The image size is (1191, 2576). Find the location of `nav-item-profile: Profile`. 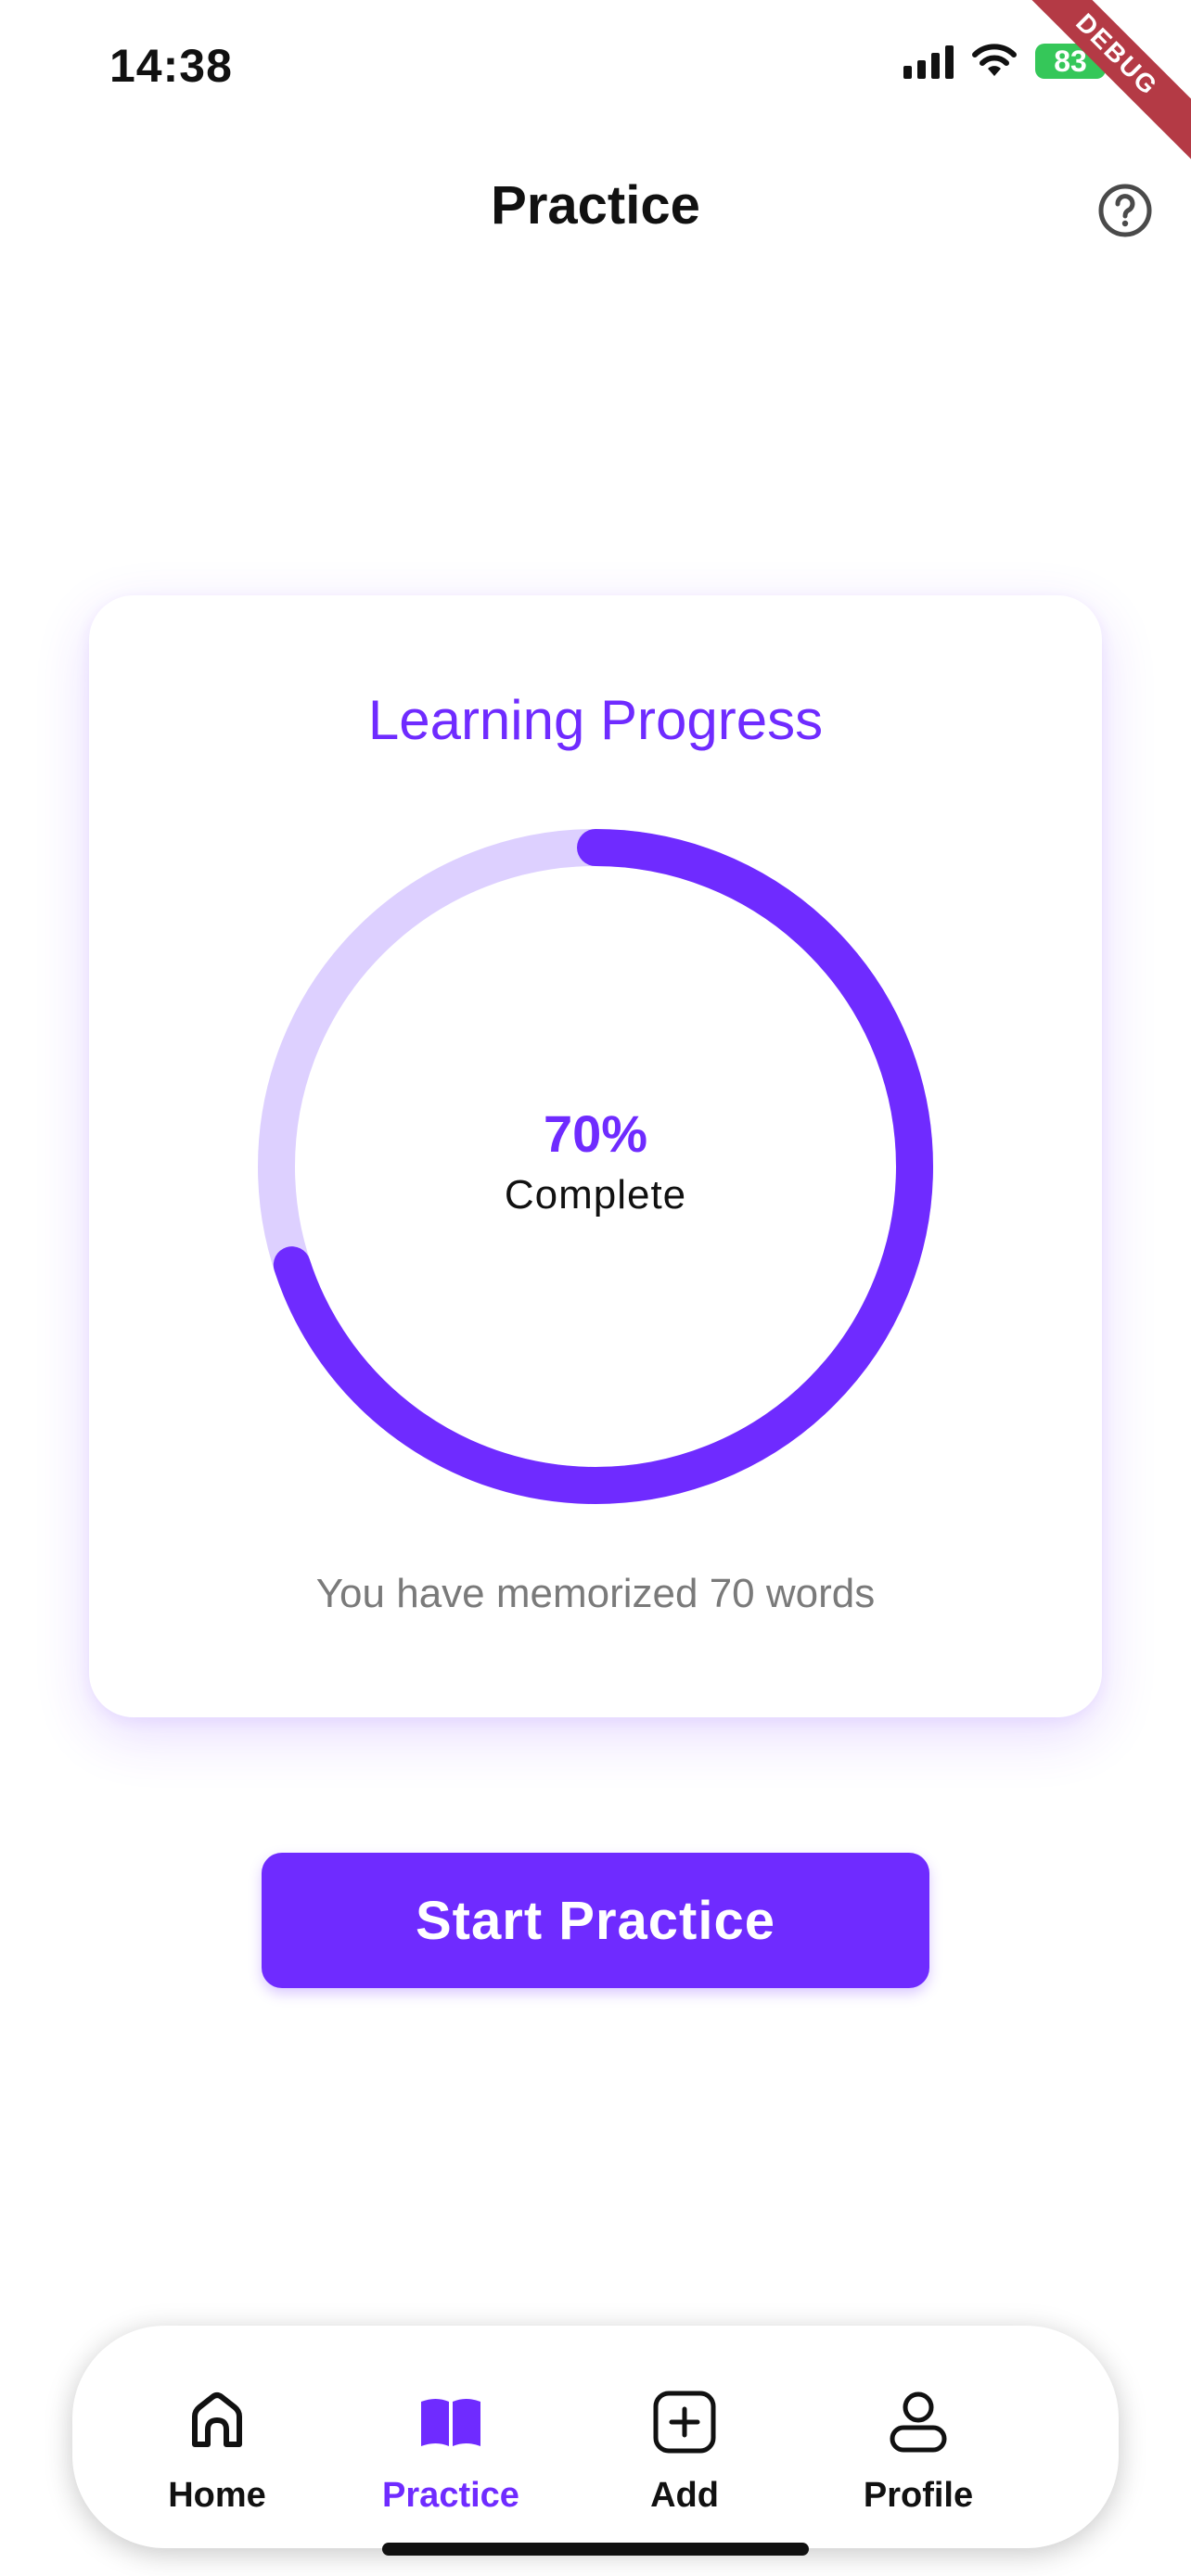

nav-item-profile: Profile is located at coordinates (918, 2437).